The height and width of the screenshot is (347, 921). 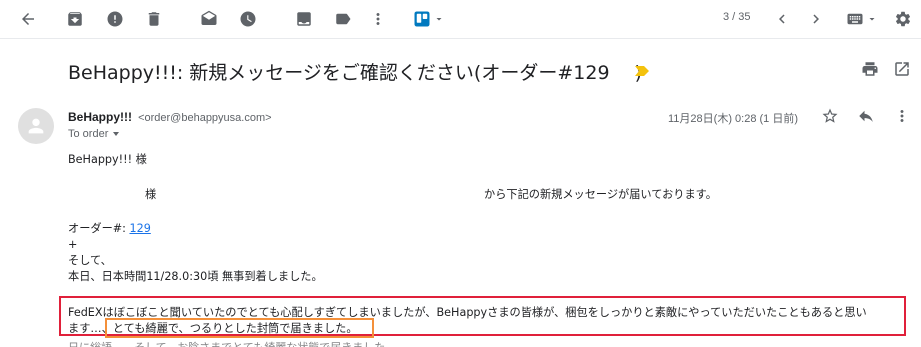 I want to click on mark-unread-icon, so click(x=209, y=19).